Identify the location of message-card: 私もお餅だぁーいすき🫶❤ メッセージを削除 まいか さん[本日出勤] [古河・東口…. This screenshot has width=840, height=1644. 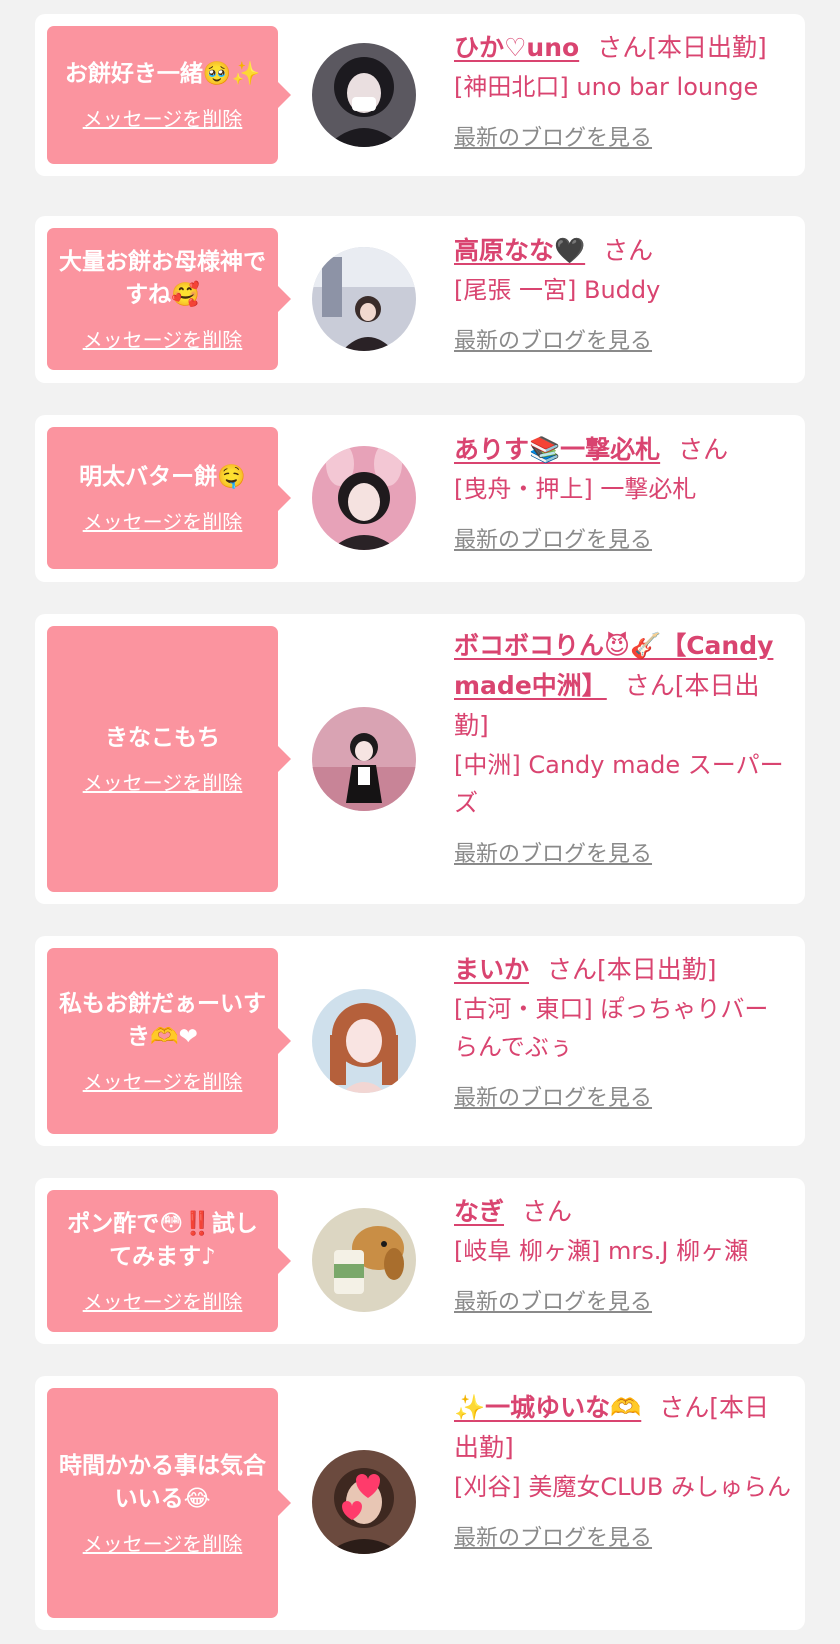
(420, 1041).